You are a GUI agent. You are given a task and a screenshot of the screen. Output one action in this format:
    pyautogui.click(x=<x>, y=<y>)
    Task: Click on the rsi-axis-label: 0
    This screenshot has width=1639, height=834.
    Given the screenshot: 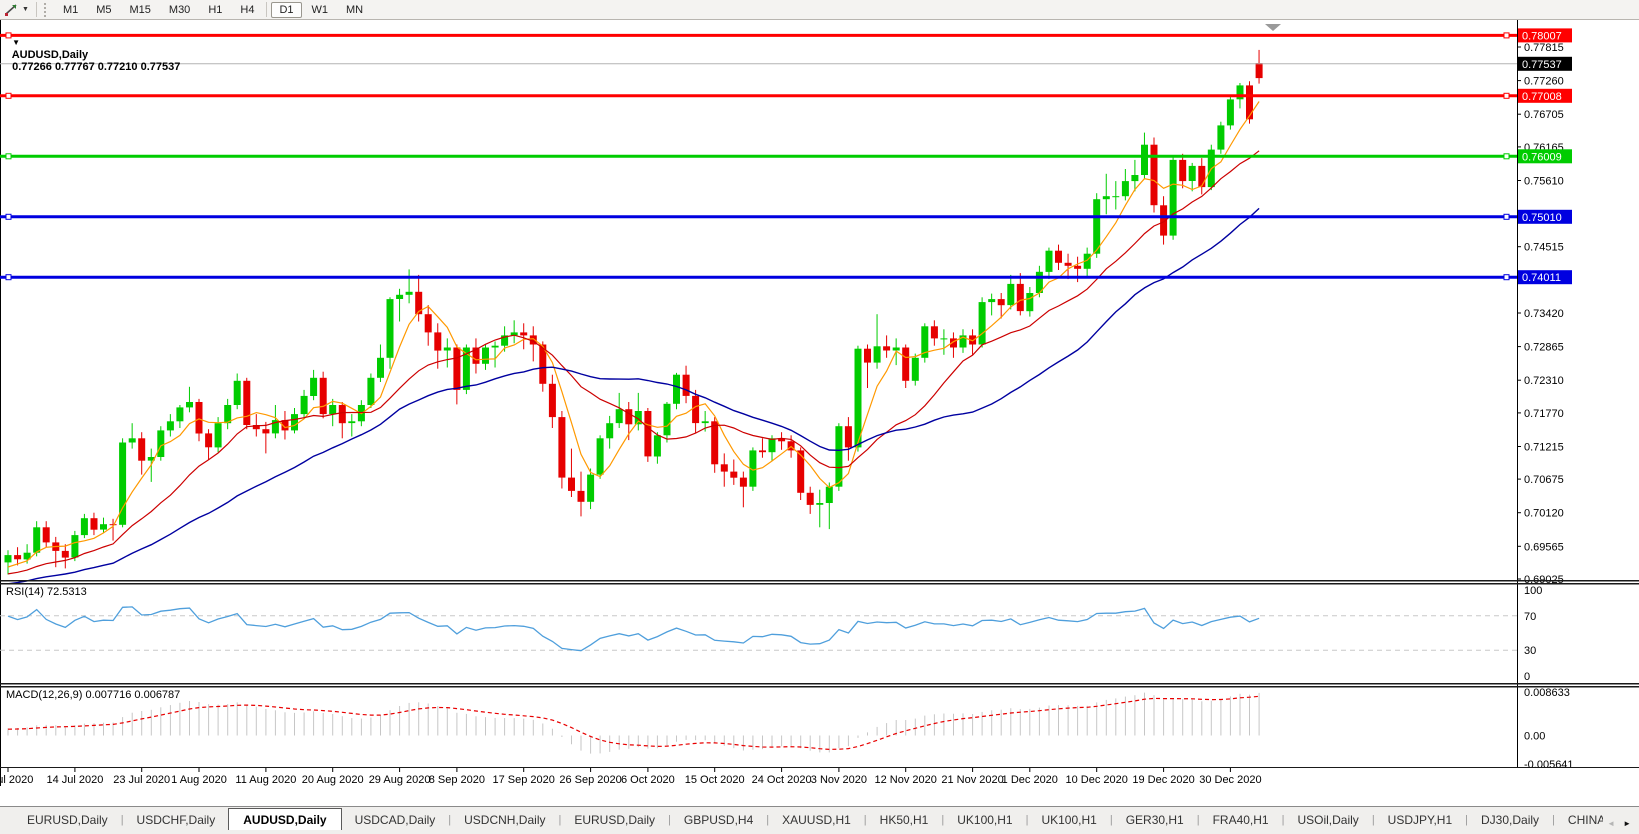 What is the action you would take?
    pyautogui.click(x=1527, y=677)
    